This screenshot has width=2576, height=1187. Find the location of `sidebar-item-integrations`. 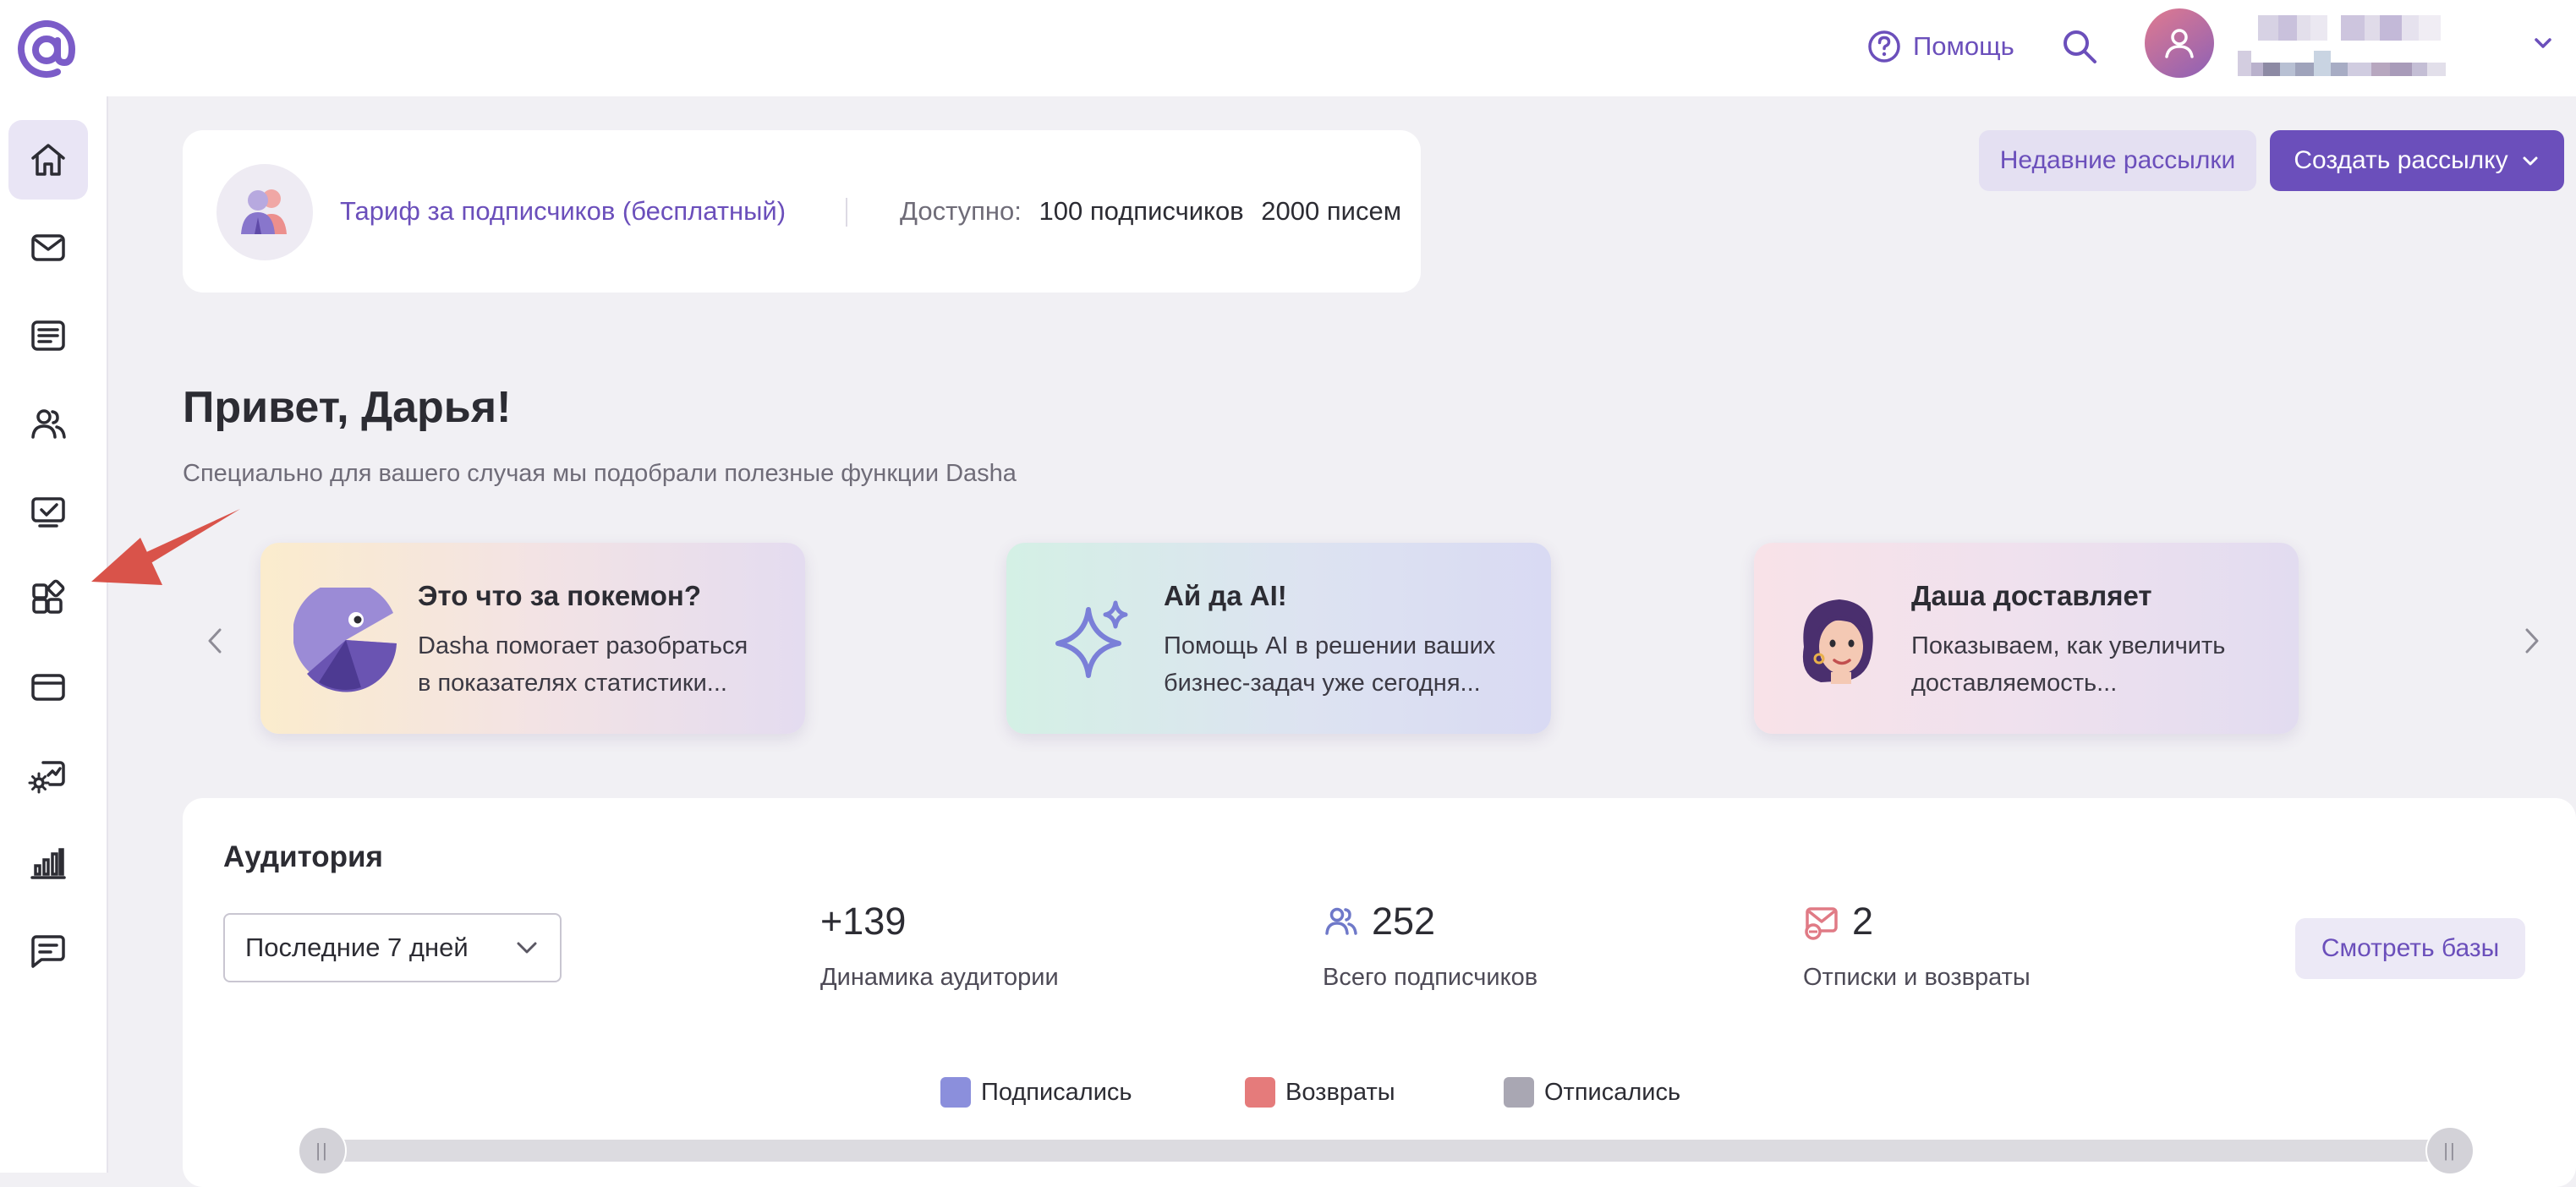

sidebar-item-integrations is located at coordinates (48, 599).